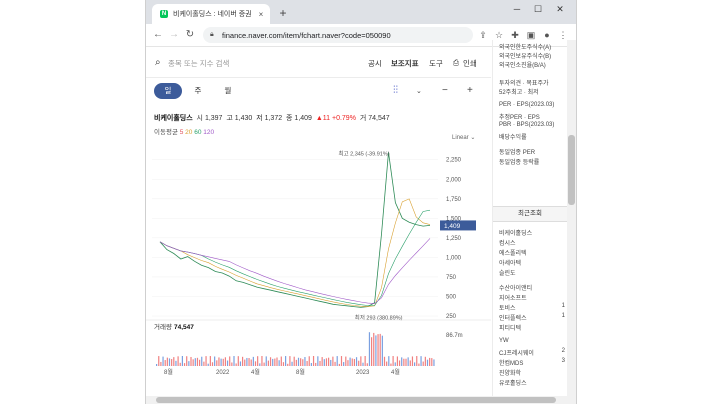 This screenshot has height=404, width=720. Describe the element at coordinates (261, 14) in the screenshot. I see `tab-close-icon: ×` at that location.